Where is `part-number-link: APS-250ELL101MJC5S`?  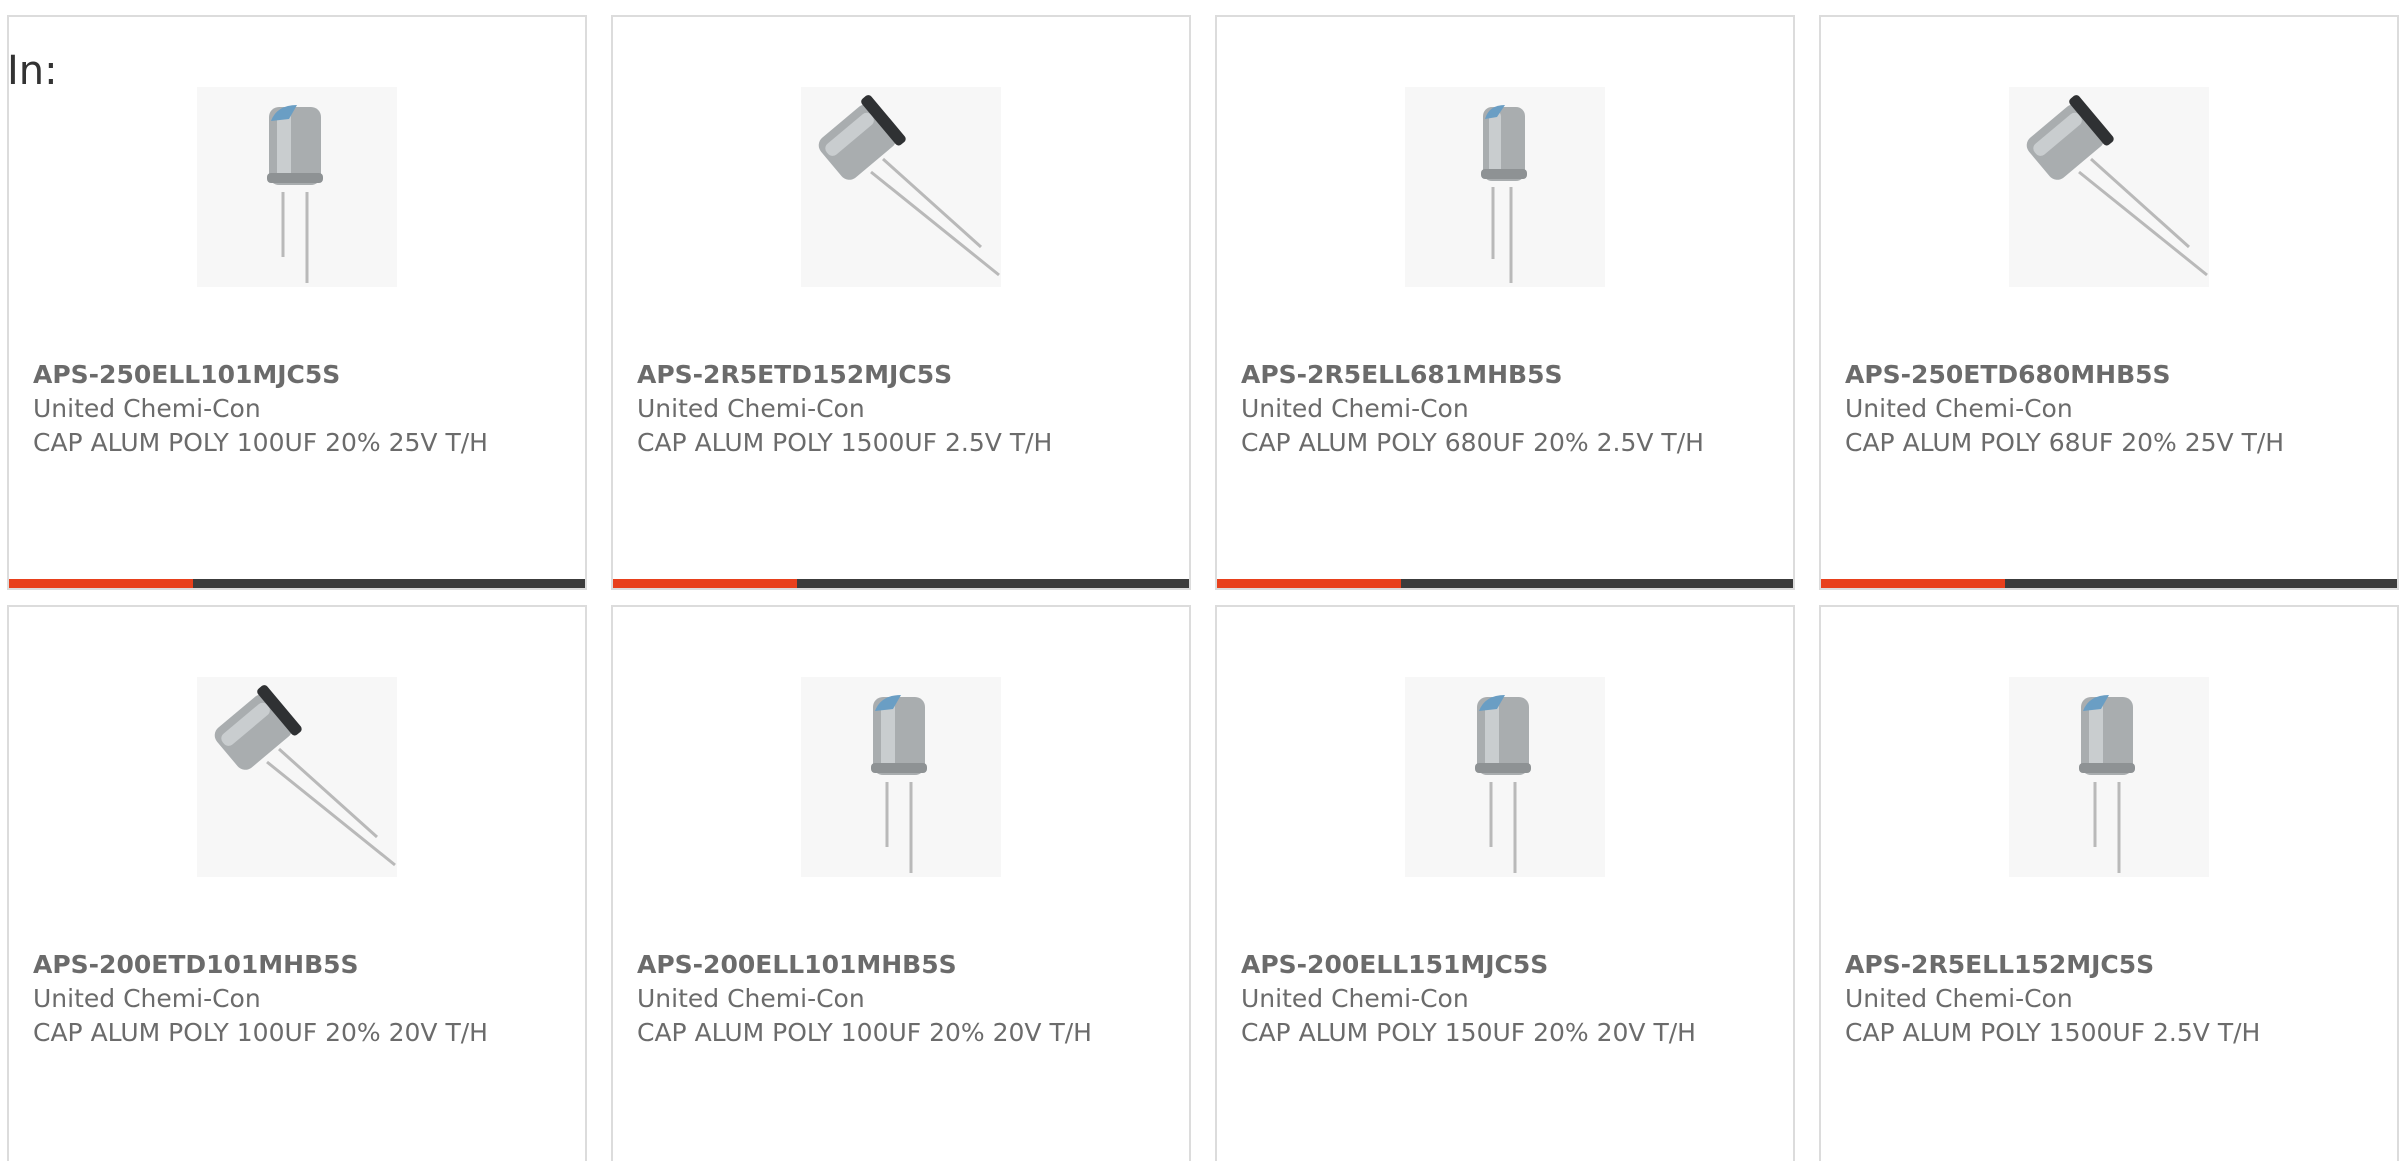
part-number-link: APS-250ELL101MJC5S is located at coordinates (297, 375).